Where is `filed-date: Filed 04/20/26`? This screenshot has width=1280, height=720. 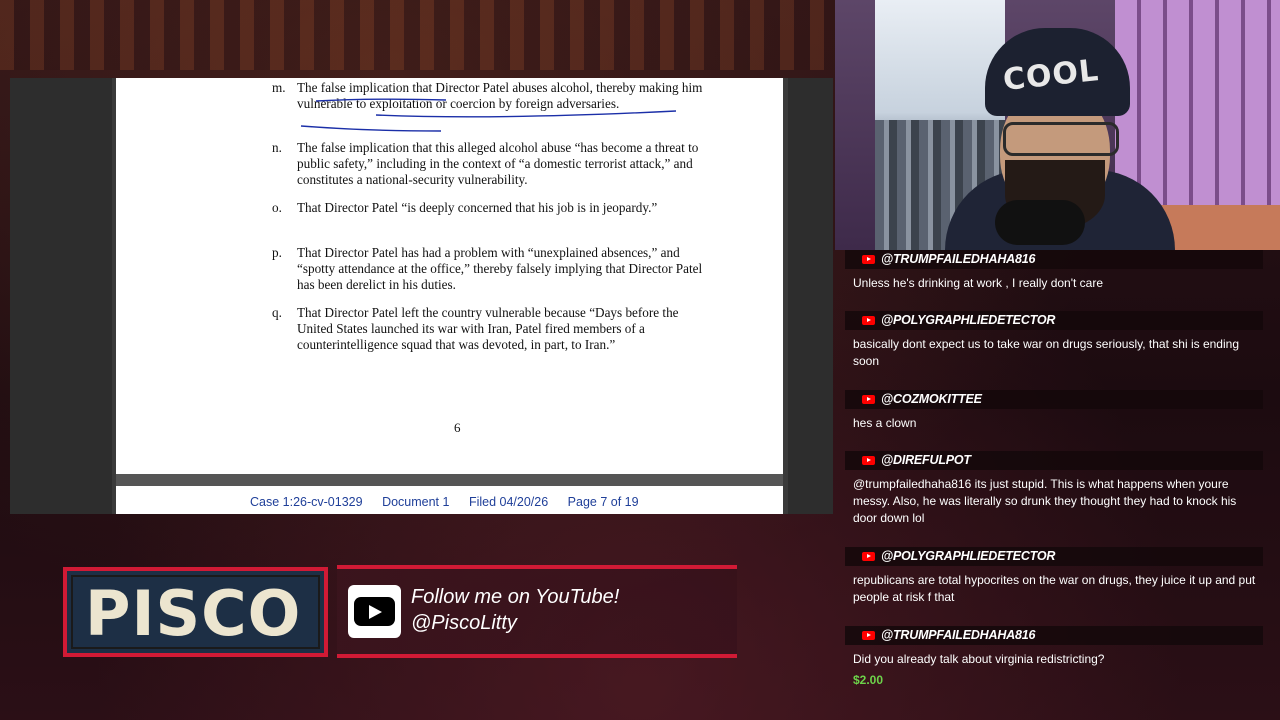 filed-date: Filed 04/20/26 is located at coordinates (508, 502).